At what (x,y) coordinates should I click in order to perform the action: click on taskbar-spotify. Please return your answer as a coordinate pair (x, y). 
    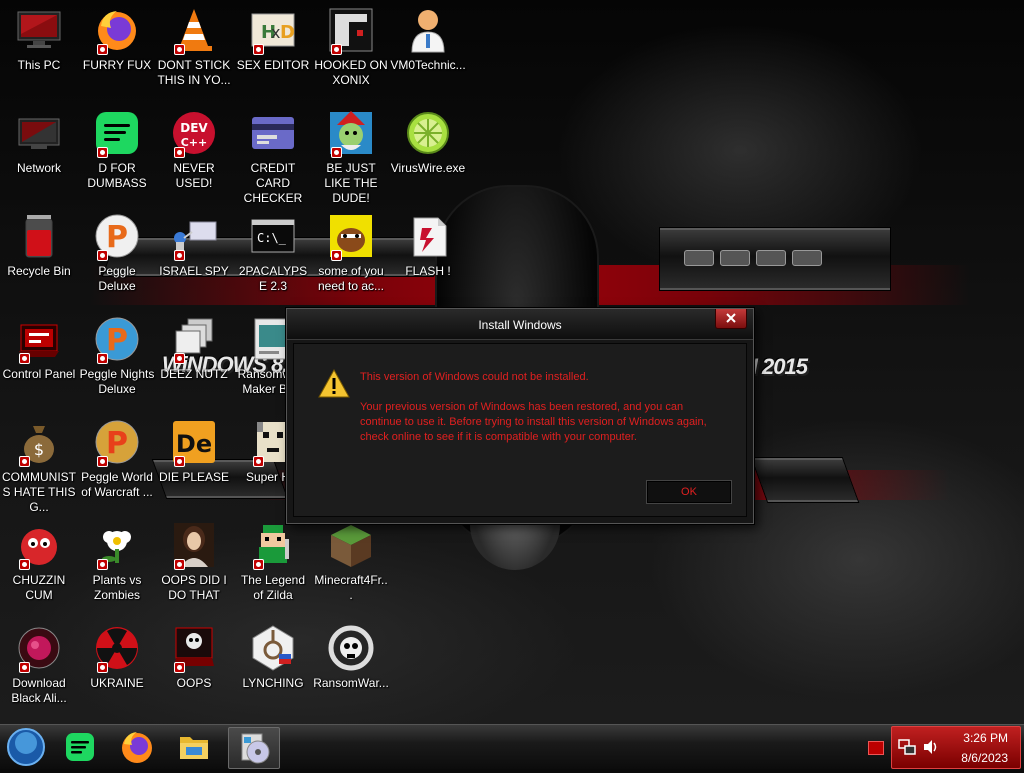
    Looking at the image, I should click on (80, 747).